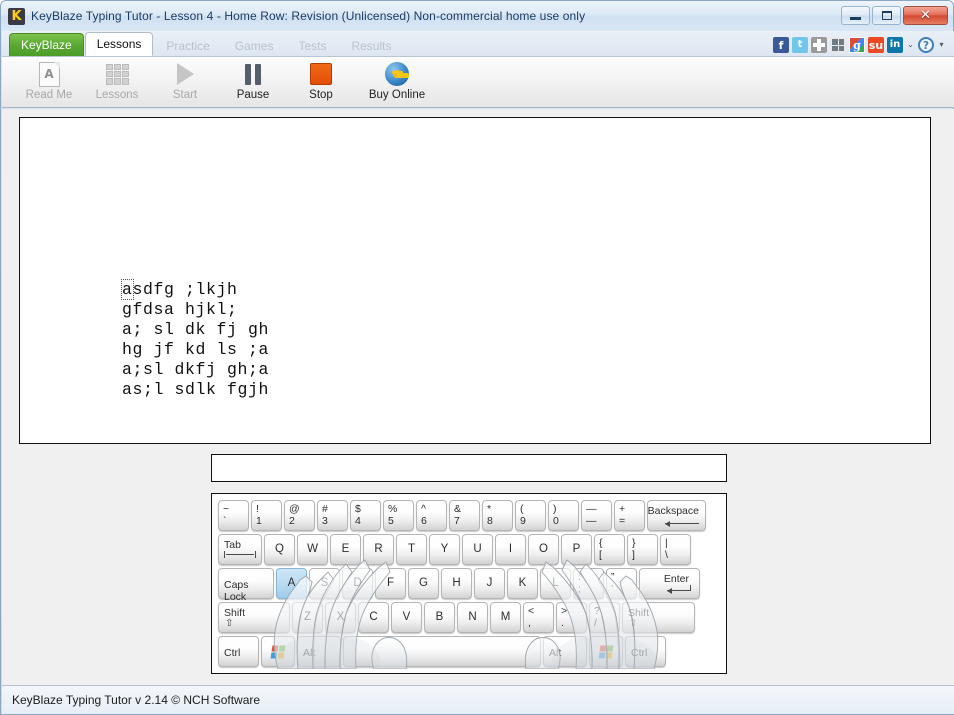 Image resolution: width=954 pixels, height=715 pixels. Describe the element at coordinates (571, 617) in the screenshot. I see `key-period: >.` at that location.